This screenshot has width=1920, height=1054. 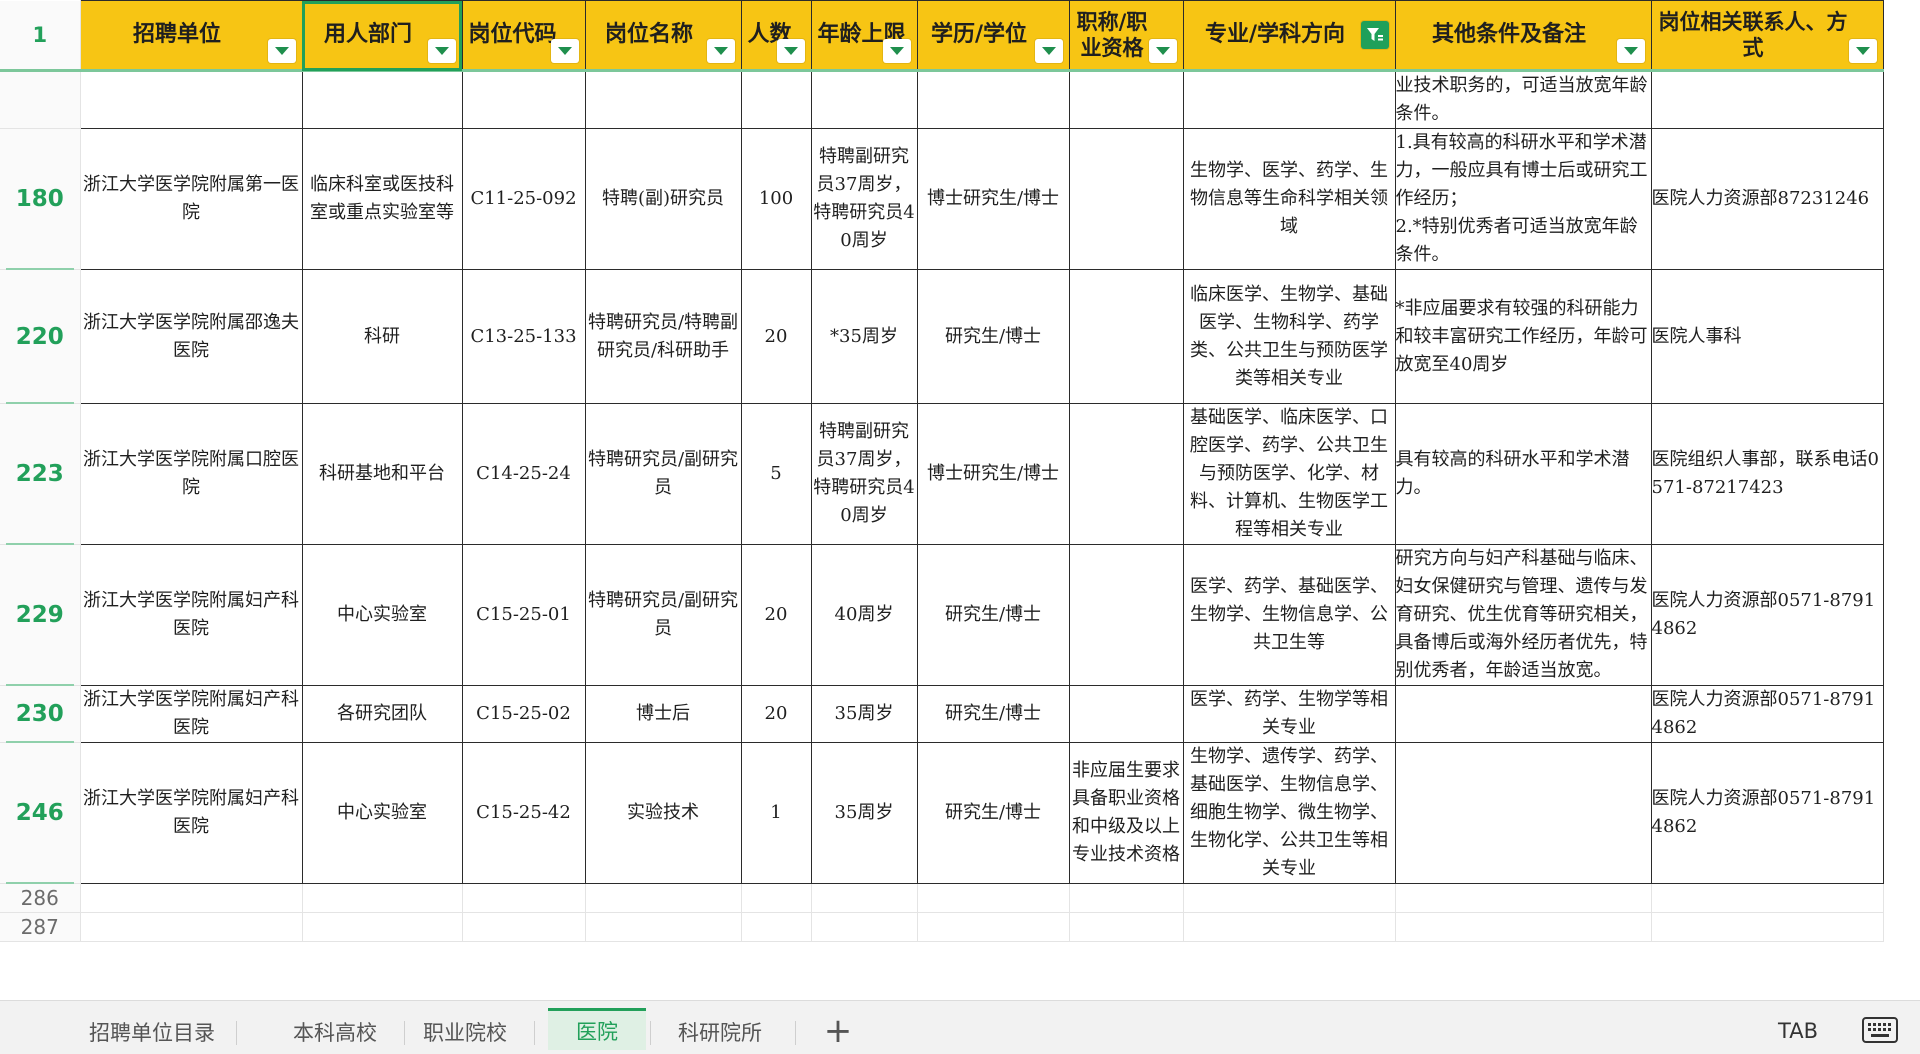 I want to click on cell-contact: 医院组织人事部，联系电话0571-87217423, so click(x=1767, y=474).